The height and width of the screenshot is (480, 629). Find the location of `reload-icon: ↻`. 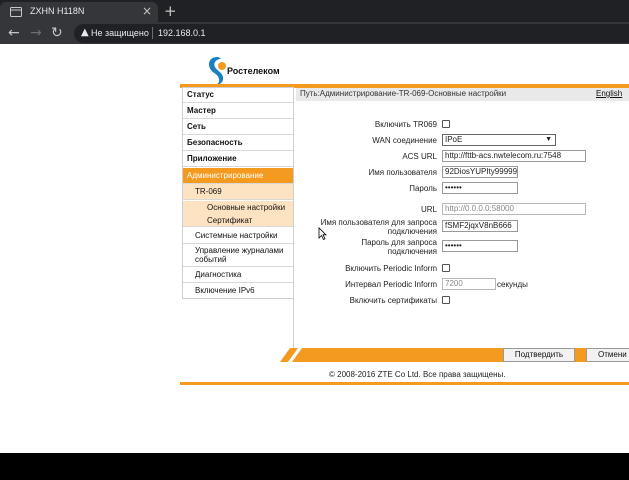

reload-icon: ↻ is located at coordinates (57, 33).